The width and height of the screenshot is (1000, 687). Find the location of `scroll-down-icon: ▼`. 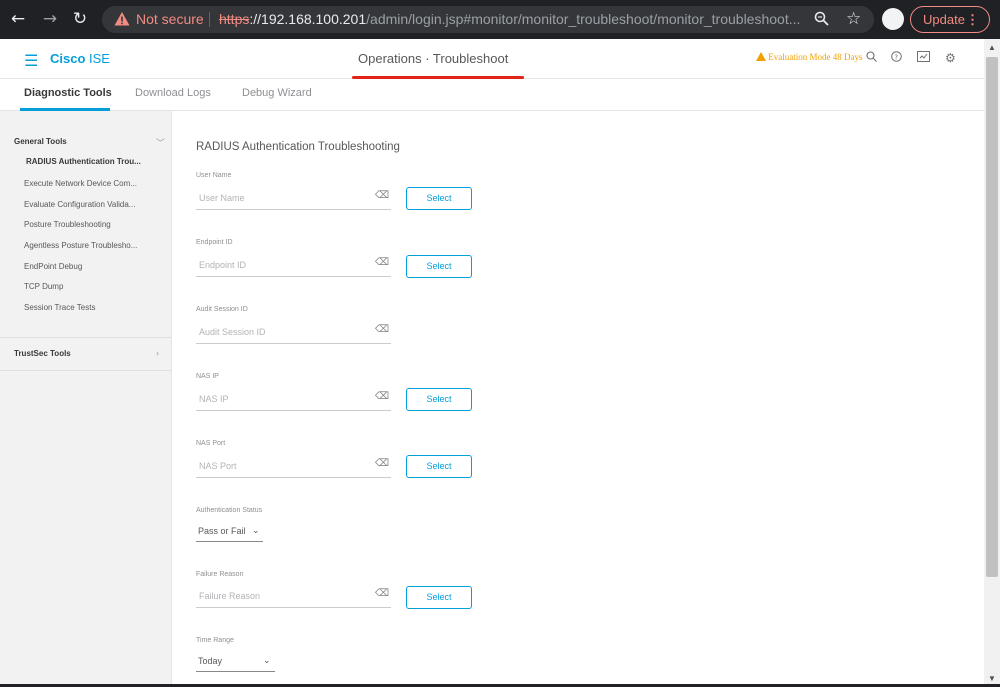

scroll-down-icon: ▼ is located at coordinates (992, 678).